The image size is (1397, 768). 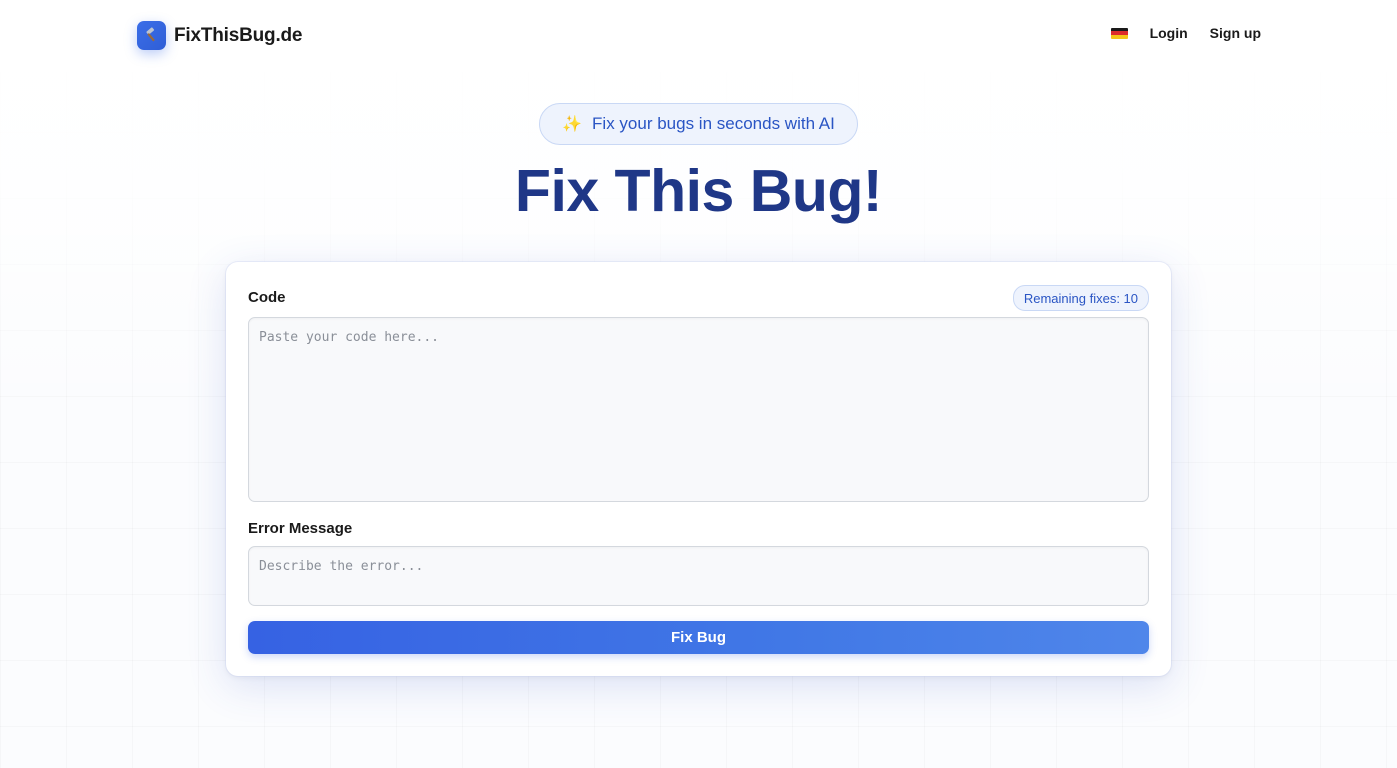 I want to click on nav-right: Login Sign up, so click(x=1185, y=33).